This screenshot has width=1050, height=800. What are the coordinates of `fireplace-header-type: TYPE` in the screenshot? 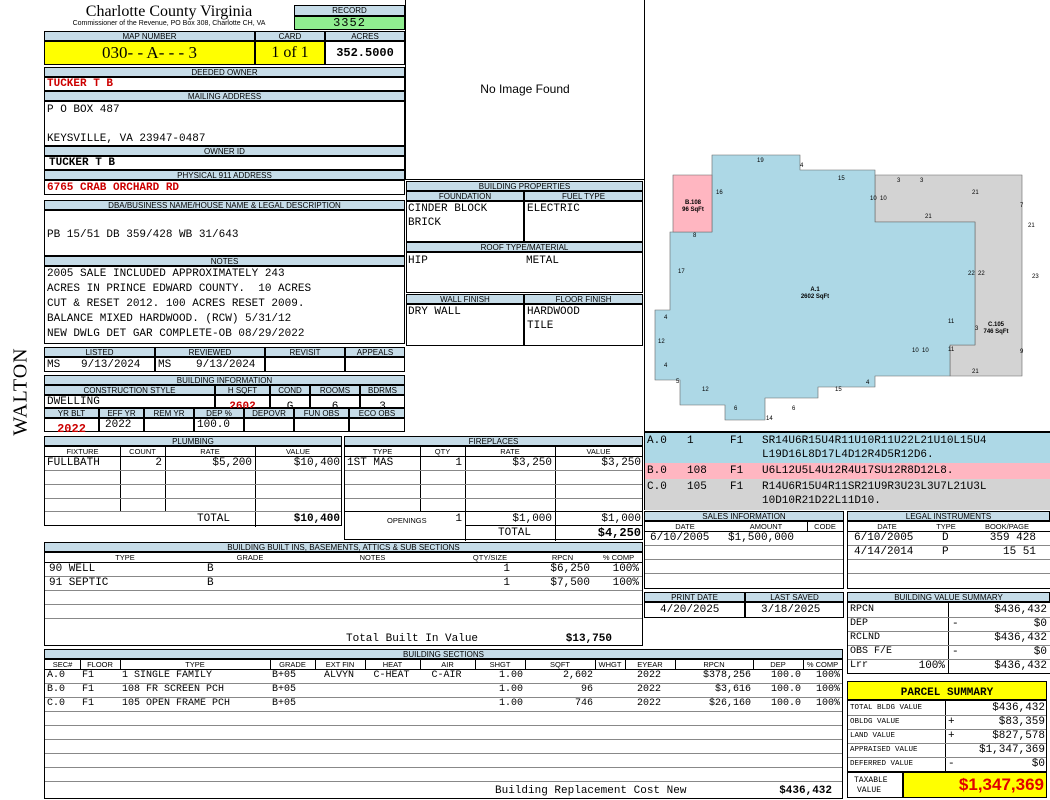 It's located at (382, 451).